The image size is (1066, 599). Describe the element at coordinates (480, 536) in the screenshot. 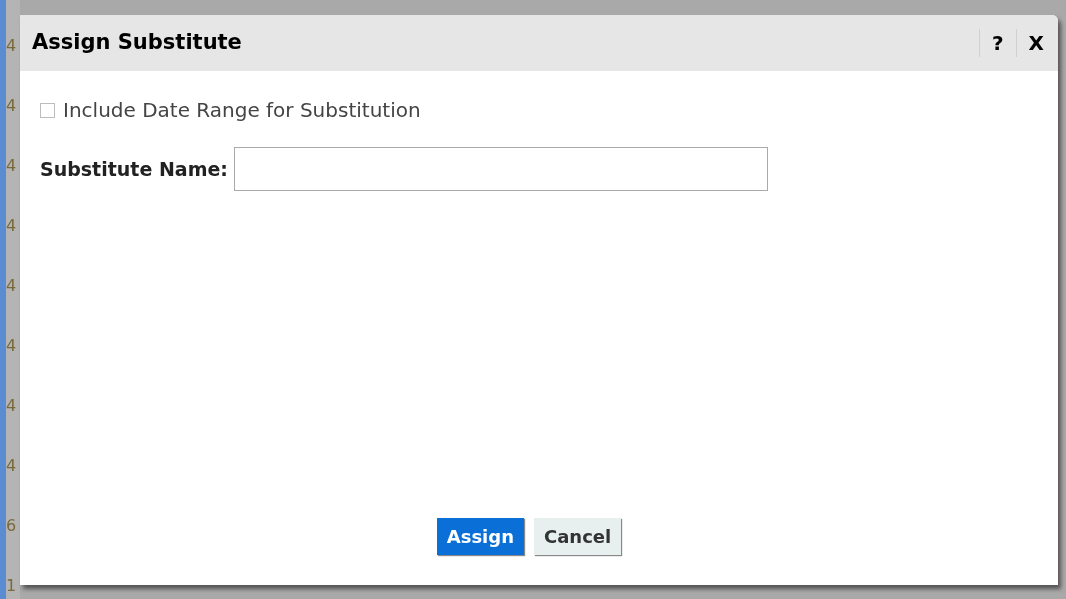

I see `assign-button: Assign` at that location.